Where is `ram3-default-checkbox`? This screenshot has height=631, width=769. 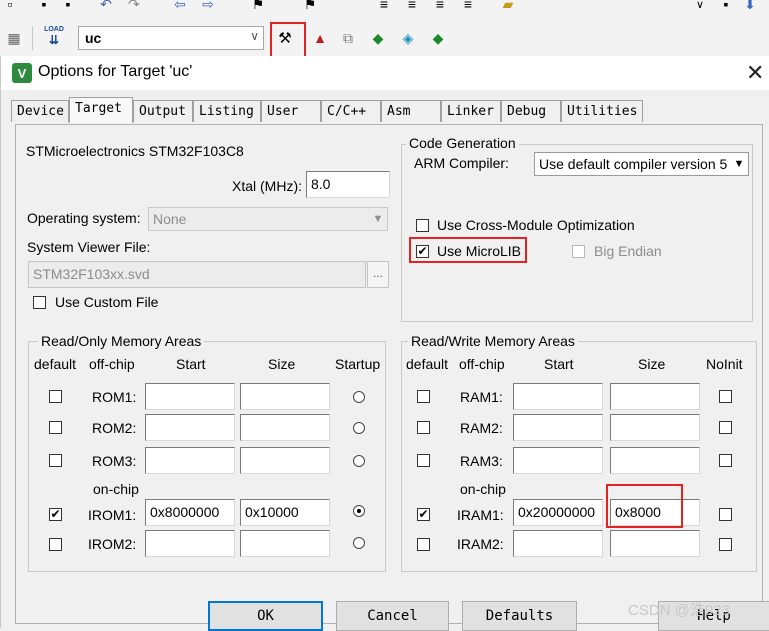
ram3-default-checkbox is located at coordinates (423, 460).